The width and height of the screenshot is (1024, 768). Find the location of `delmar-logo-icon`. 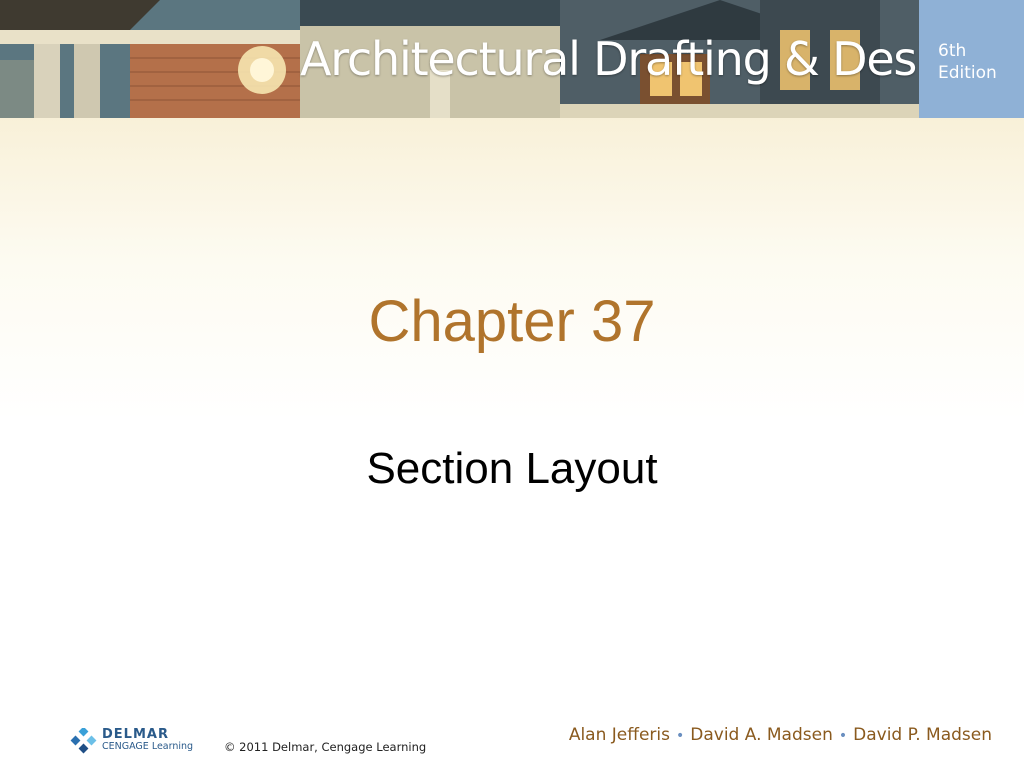

delmar-logo-icon is located at coordinates (83, 741).